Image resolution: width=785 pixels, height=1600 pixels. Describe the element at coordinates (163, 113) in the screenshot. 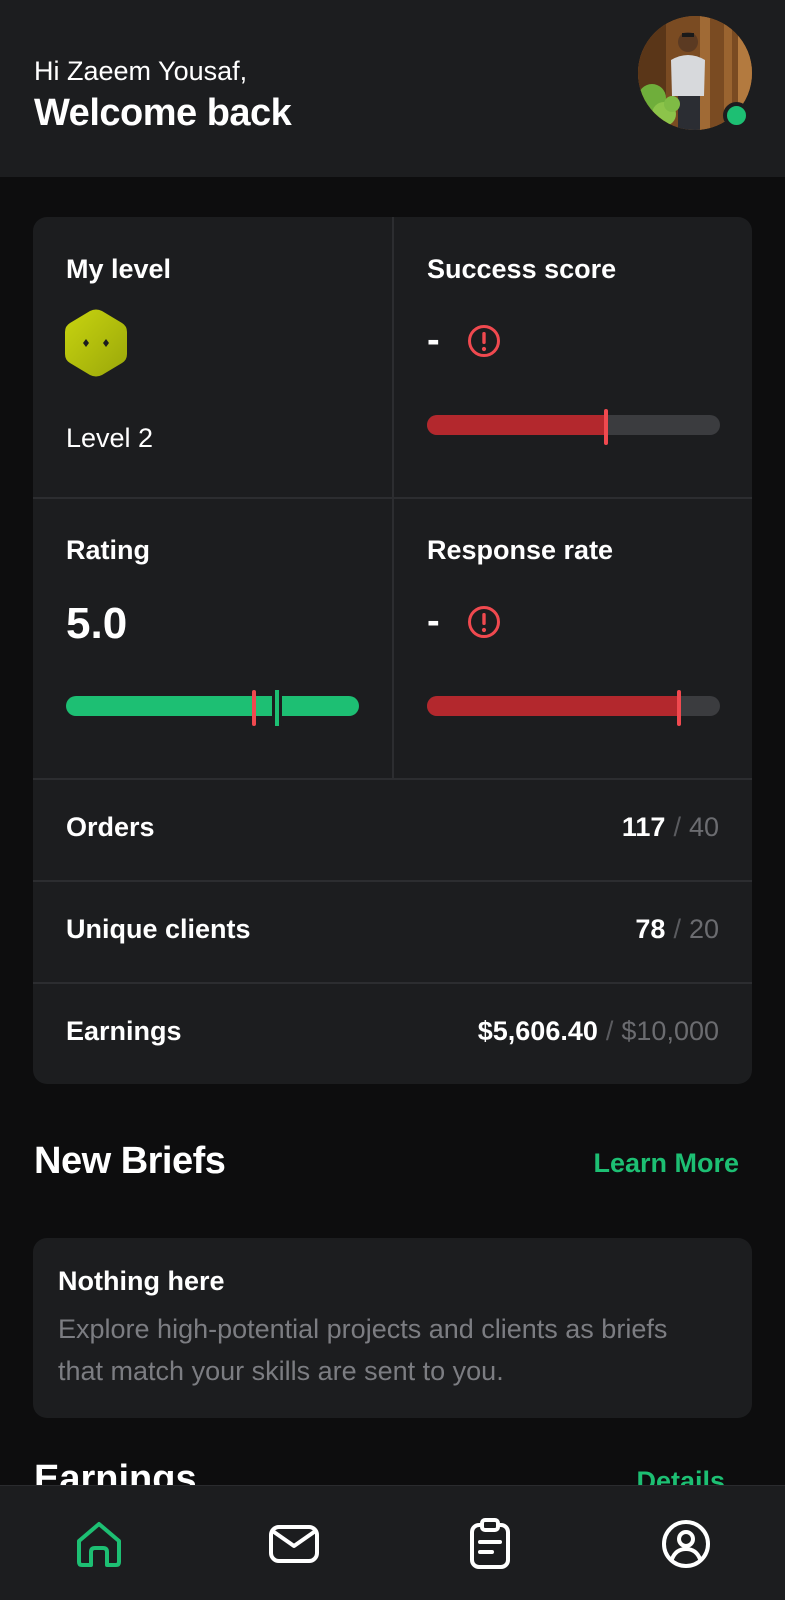

I see `welcome-title: Welcome back` at that location.